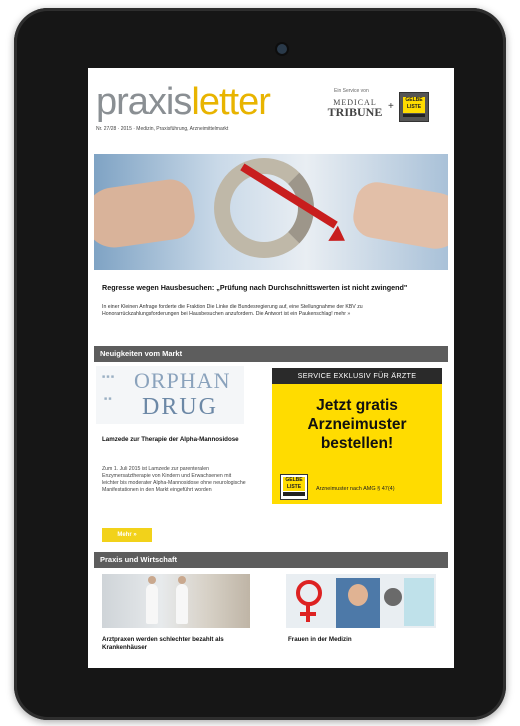 Image resolution: width=520 pixels, height=726 pixels. What do you see at coordinates (363, 640) in the screenshot?
I see `praxis-article-title-2: Frauen in der Medizin` at bounding box center [363, 640].